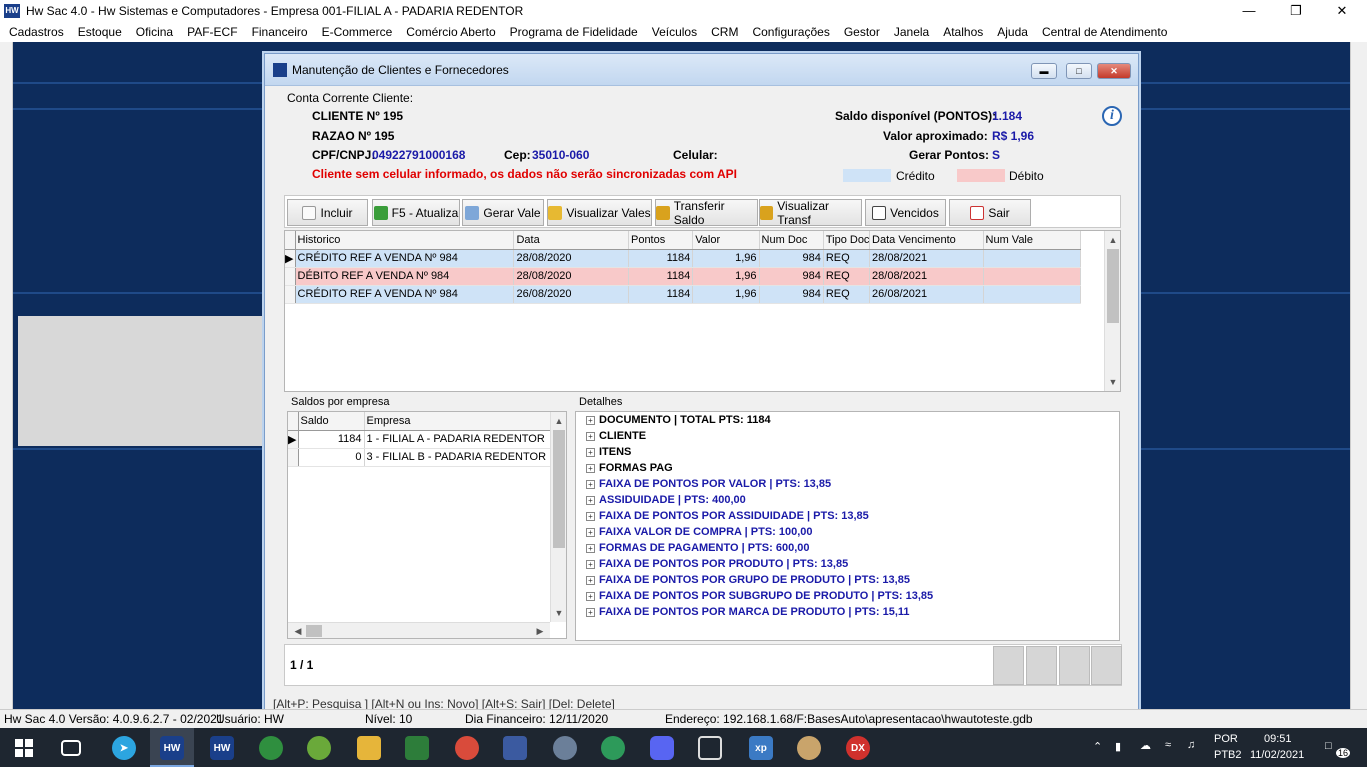  Describe the element at coordinates (911, 32) in the screenshot. I see `menu-janela: Janela` at that location.